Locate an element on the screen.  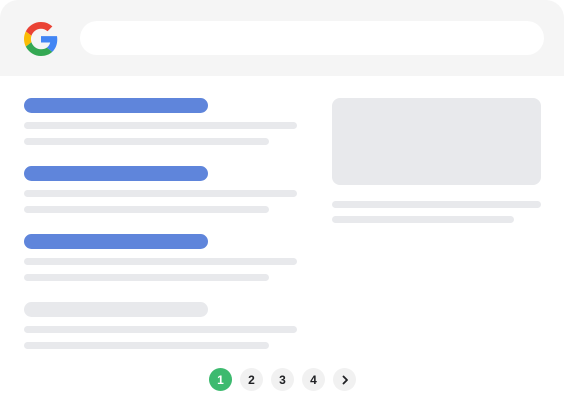
search-input is located at coordinates (312, 38).